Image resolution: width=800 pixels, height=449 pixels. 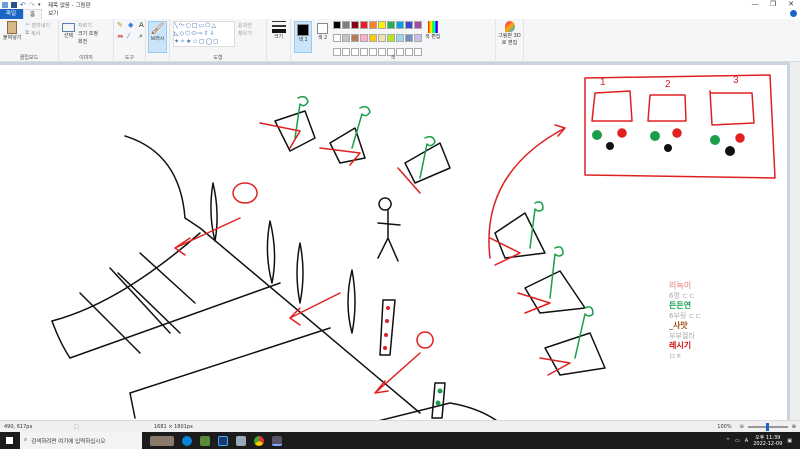 I want to click on cut-button: ✂ 잘라내기, so click(x=37, y=25).